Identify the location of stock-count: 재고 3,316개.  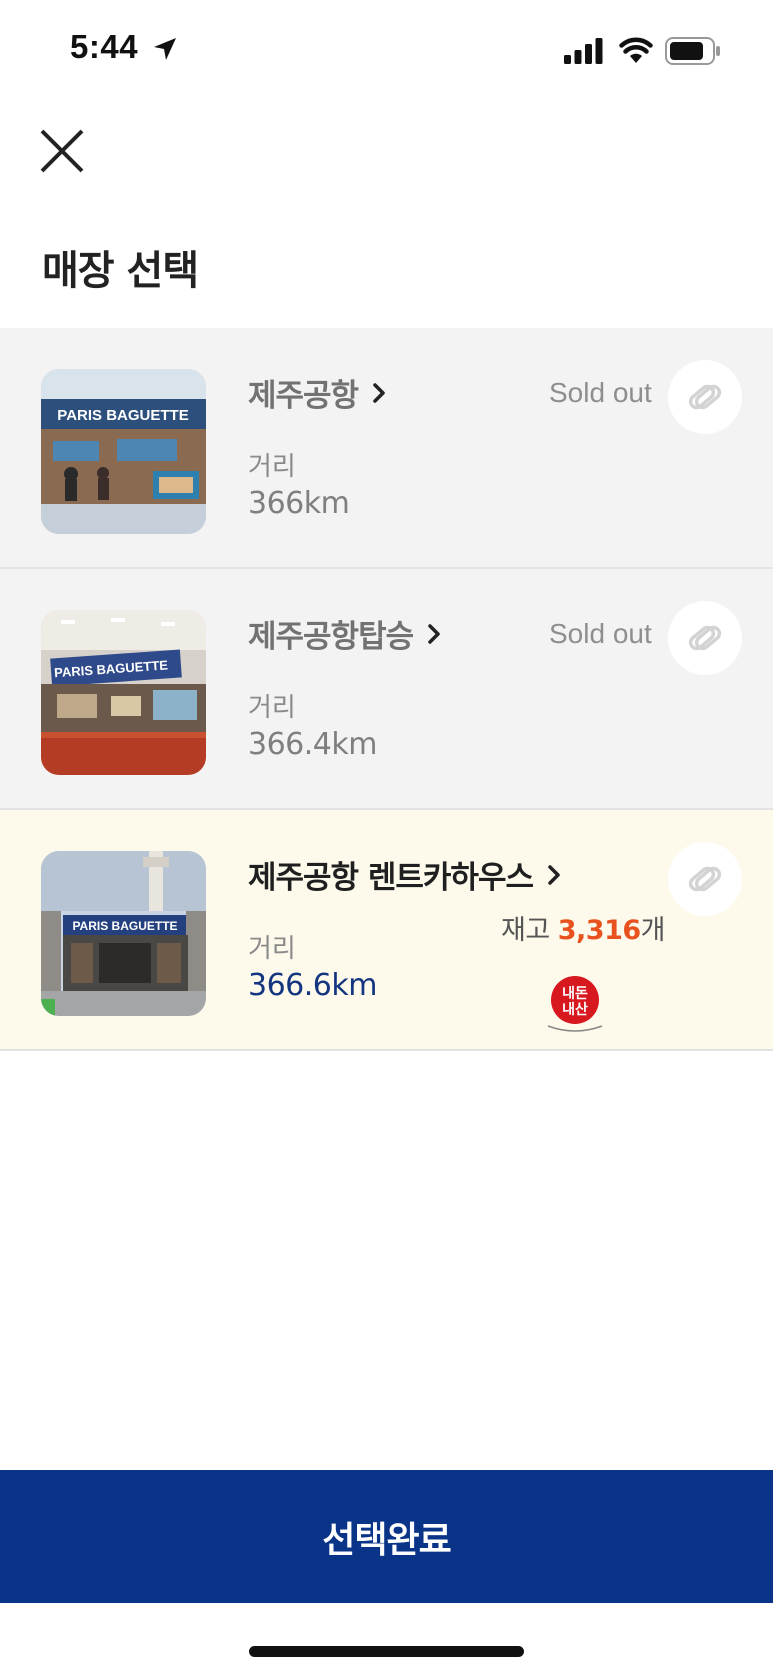
(583, 927).